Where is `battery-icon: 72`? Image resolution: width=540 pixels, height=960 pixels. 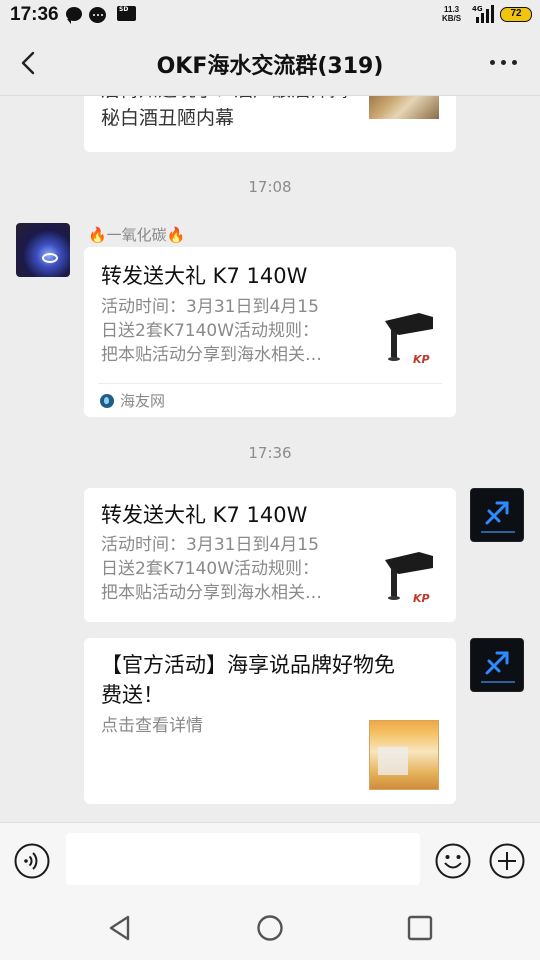 battery-icon: 72 is located at coordinates (516, 14).